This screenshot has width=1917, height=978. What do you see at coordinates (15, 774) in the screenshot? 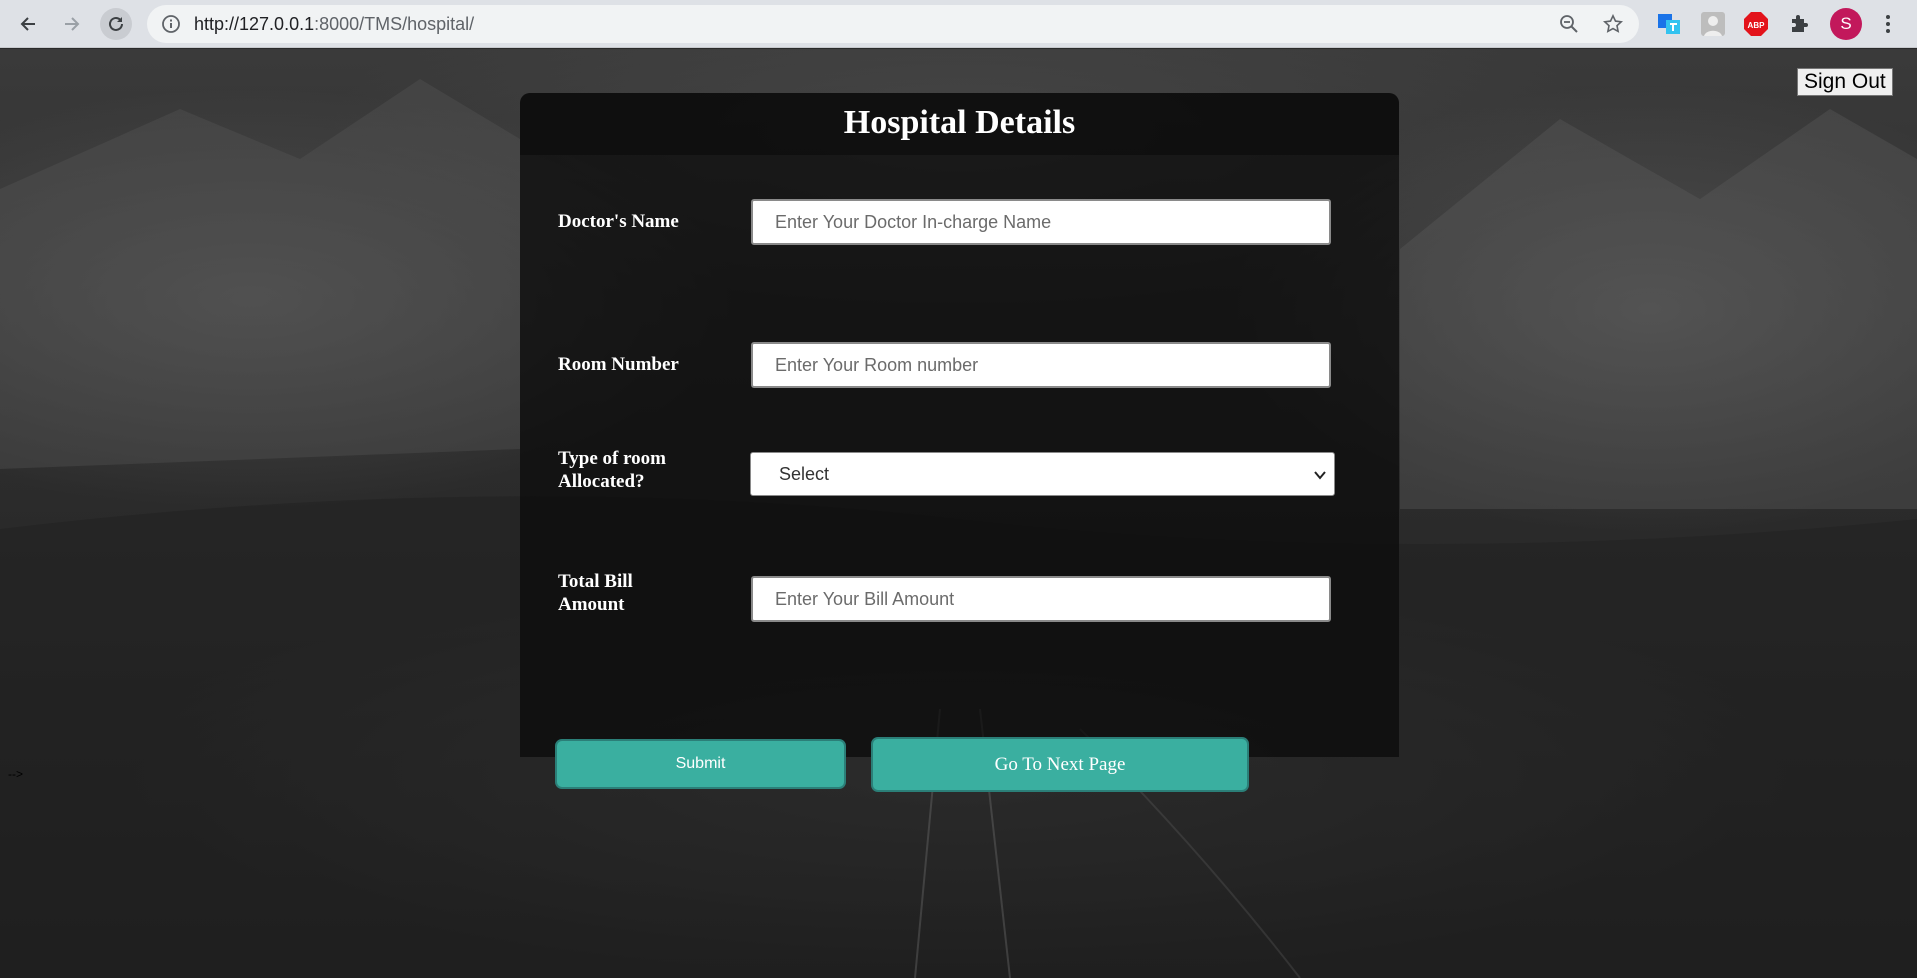
I see `stray-comment-text: -->` at bounding box center [15, 774].